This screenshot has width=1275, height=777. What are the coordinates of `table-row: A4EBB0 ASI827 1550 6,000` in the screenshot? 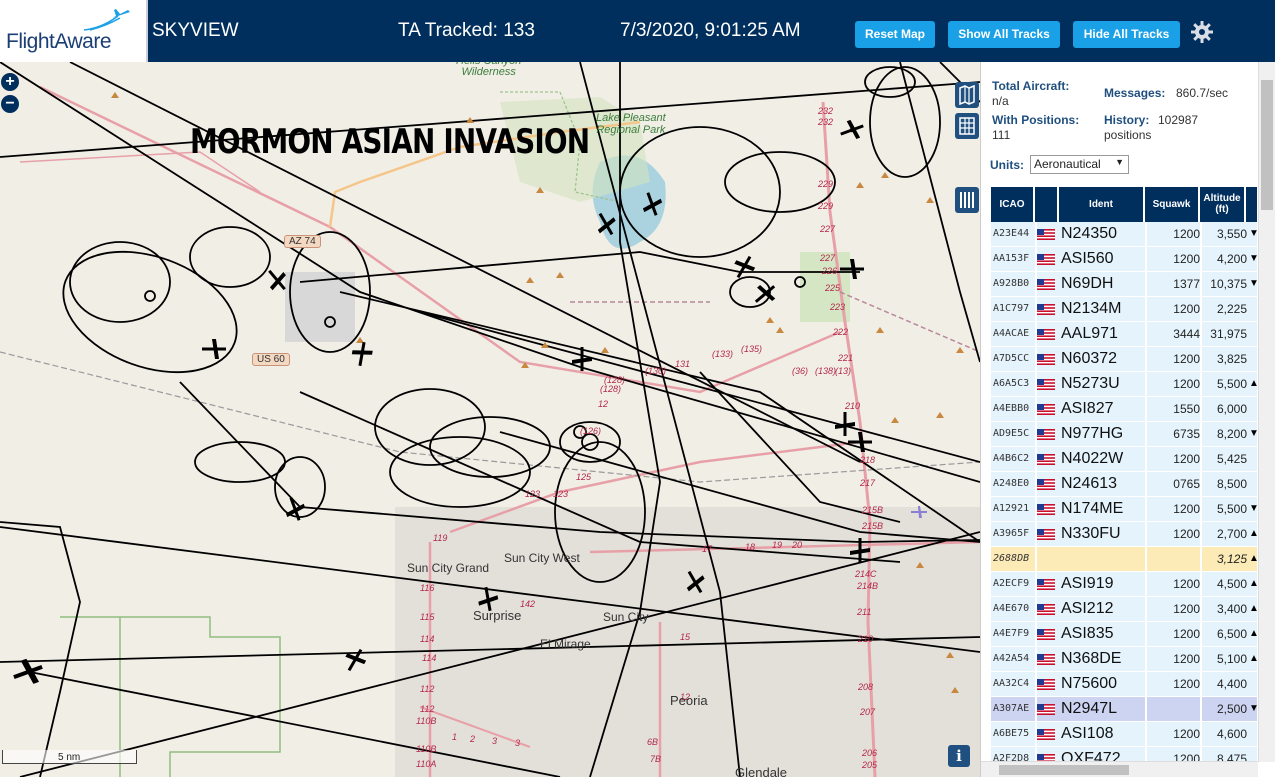 It's located at (1124, 409).